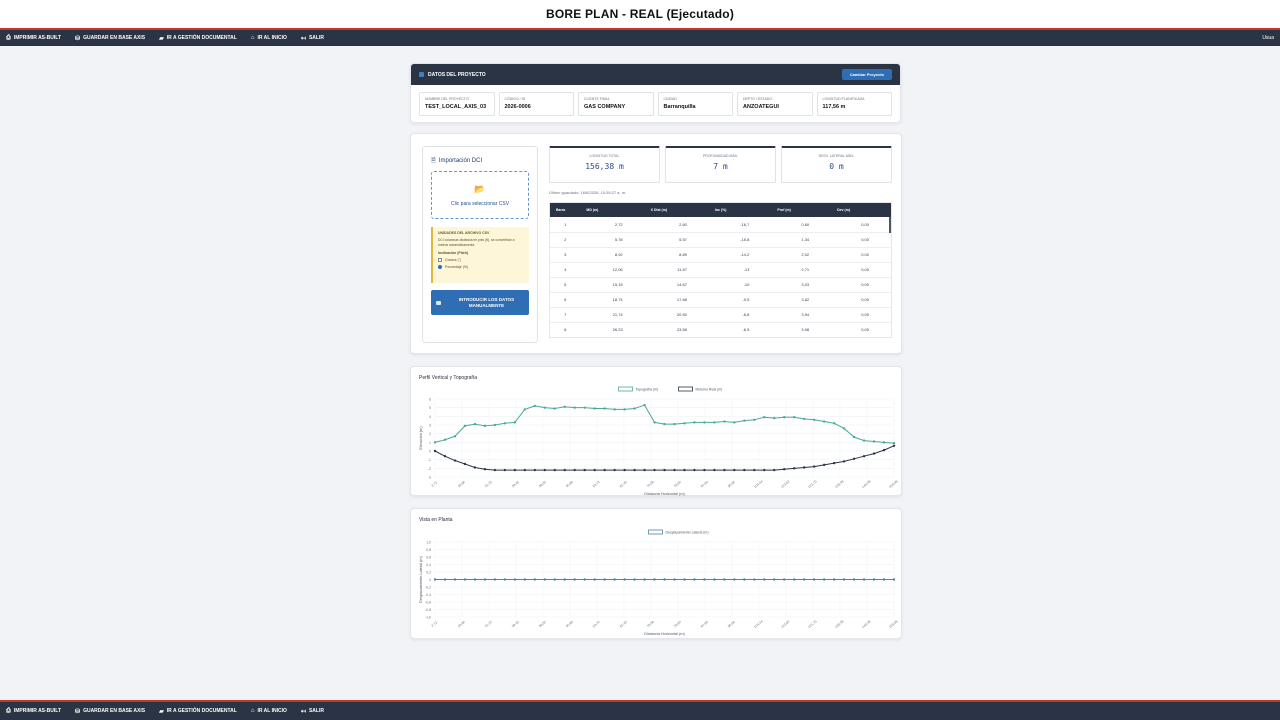 The height and width of the screenshot is (720, 1280). I want to click on y-tick-label: 1, so click(430, 443).